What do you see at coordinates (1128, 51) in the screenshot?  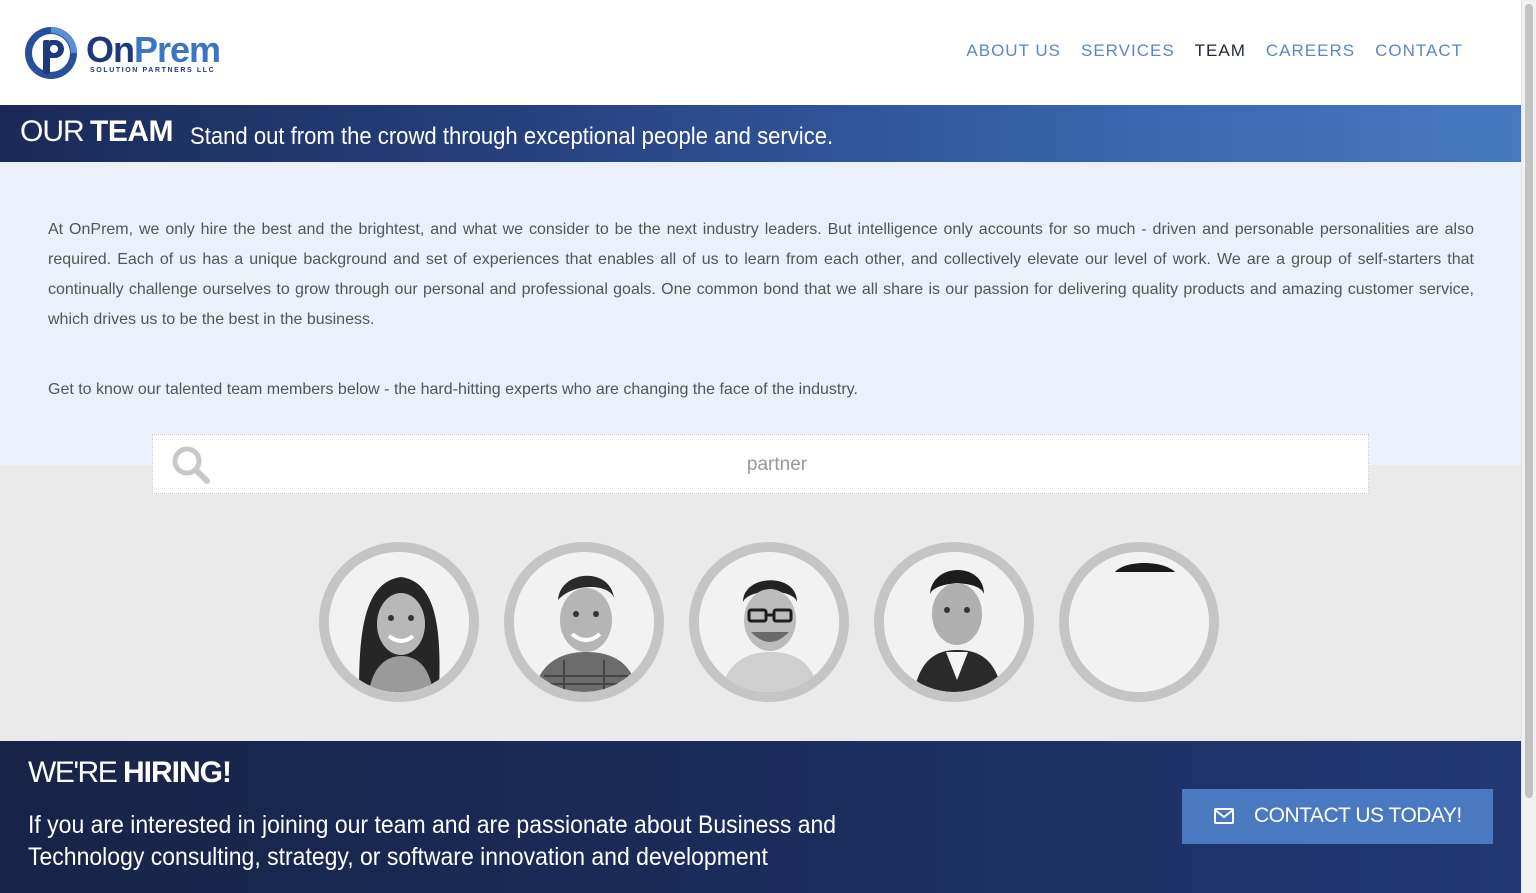 I see `nav-services: SERVICES` at bounding box center [1128, 51].